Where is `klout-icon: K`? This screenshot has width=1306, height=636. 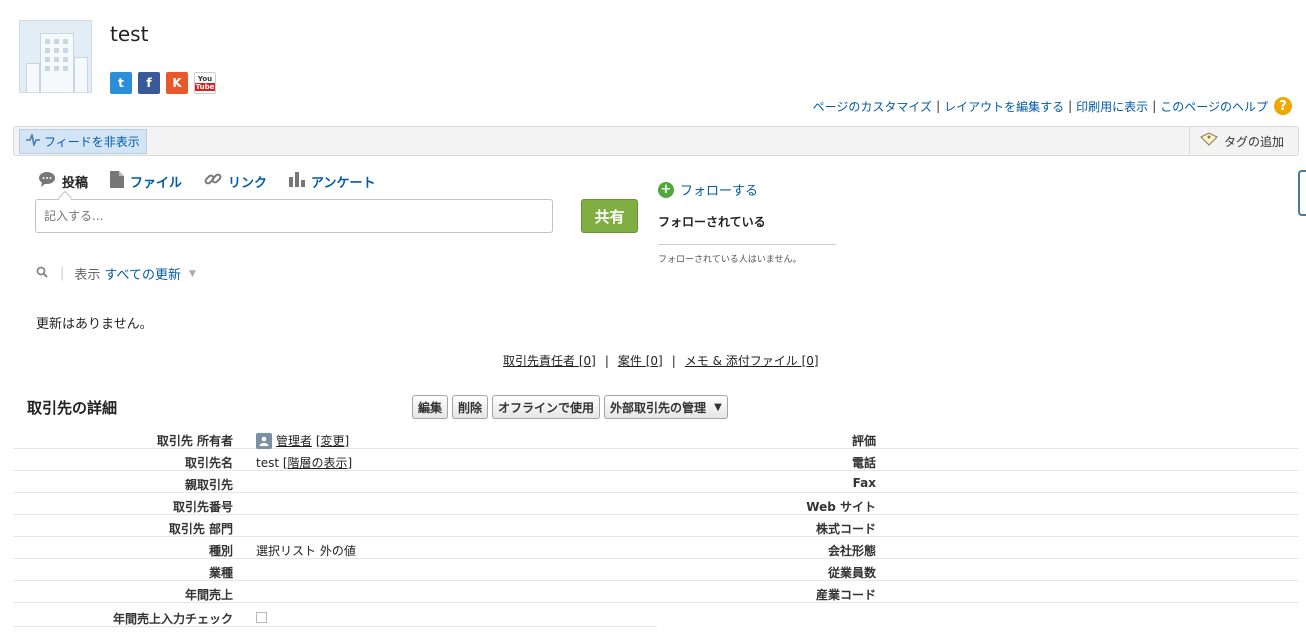 klout-icon: K is located at coordinates (177, 83).